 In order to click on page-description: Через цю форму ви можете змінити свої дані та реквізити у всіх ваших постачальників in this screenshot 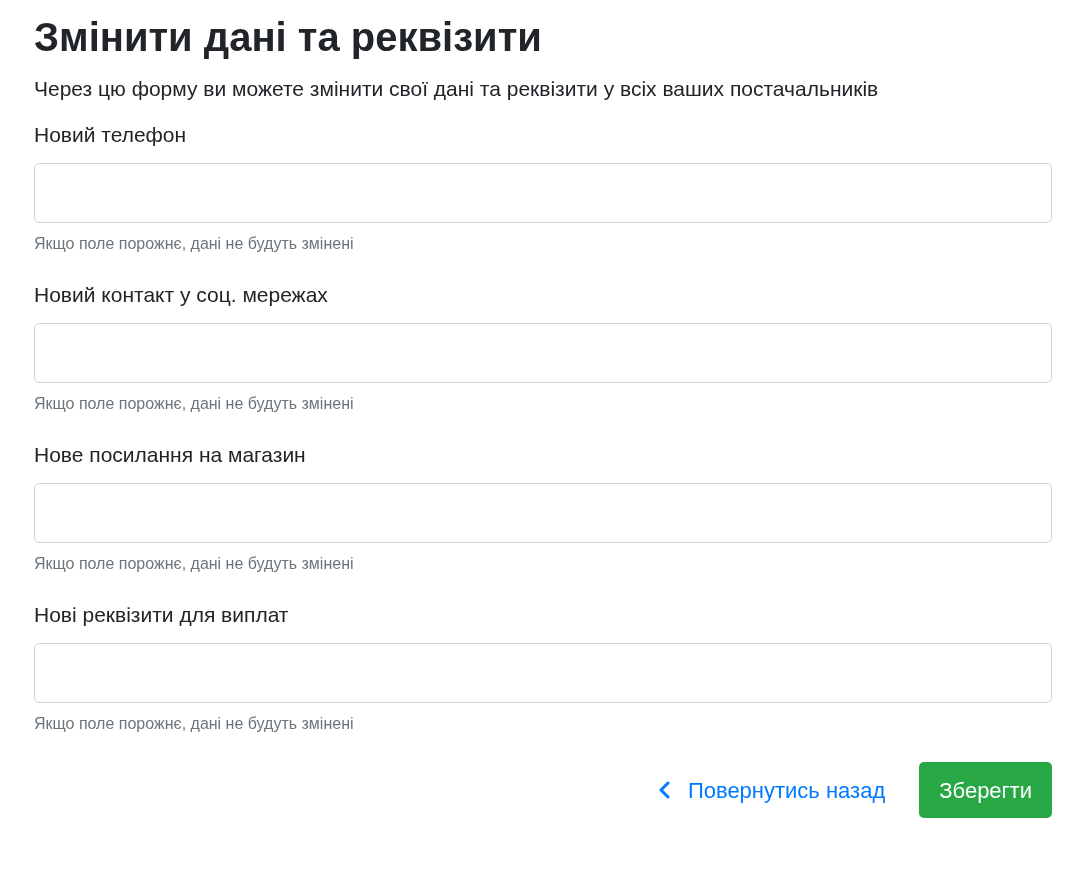, I will do `click(456, 89)`.